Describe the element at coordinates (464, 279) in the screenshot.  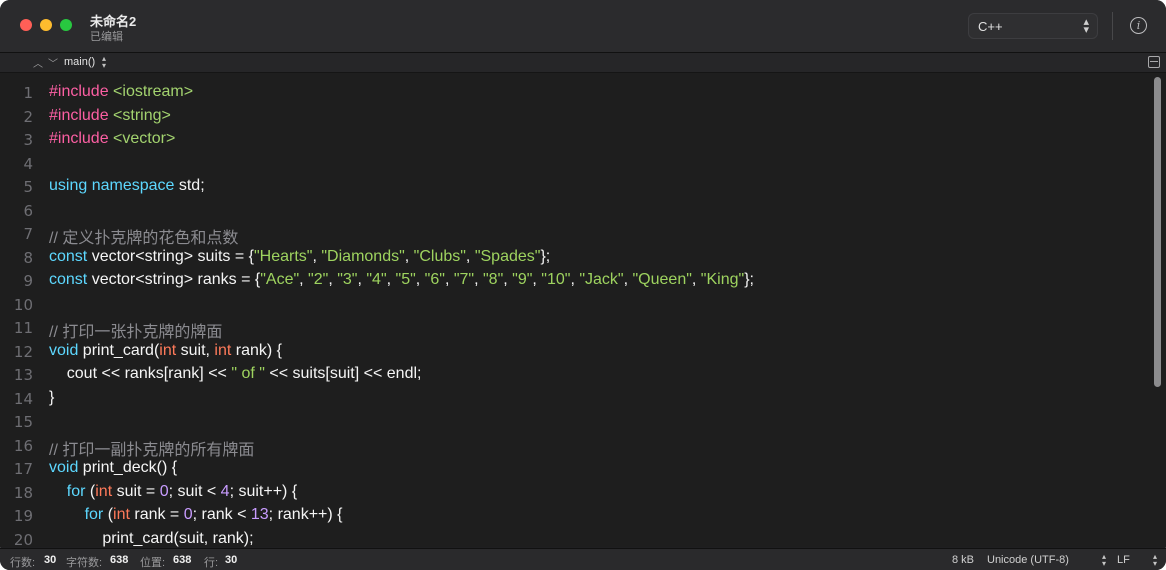
I see `code-token: "7"` at that location.